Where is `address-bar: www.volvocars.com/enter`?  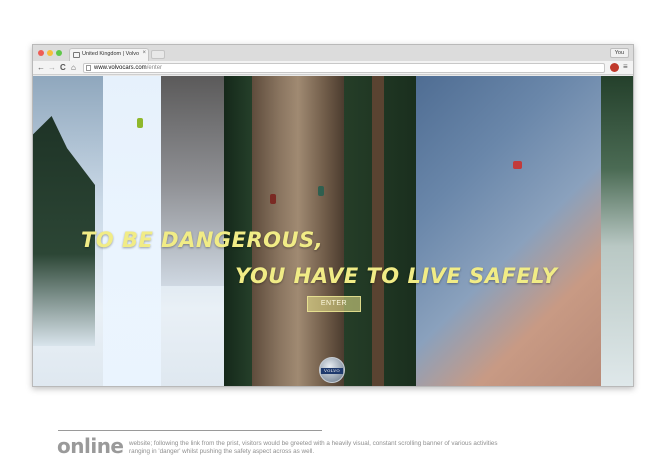 address-bar: www.volvocars.com/enter is located at coordinates (344, 68).